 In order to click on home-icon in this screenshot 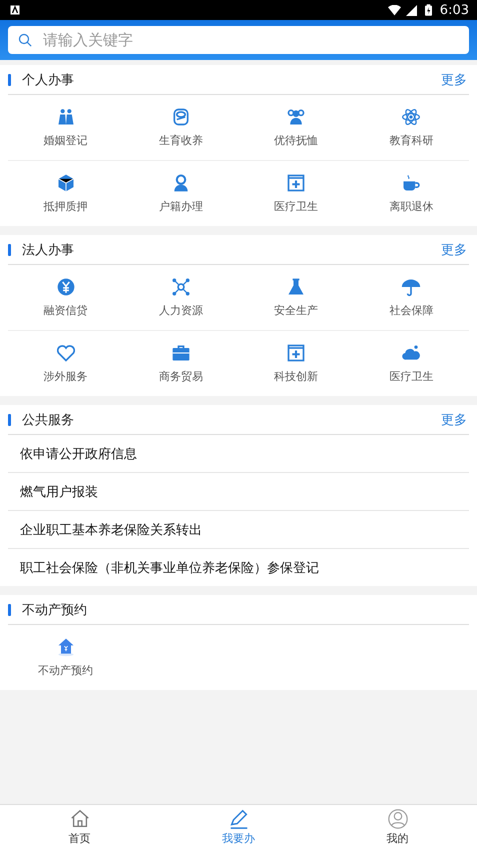, I will do `click(79, 819)`.